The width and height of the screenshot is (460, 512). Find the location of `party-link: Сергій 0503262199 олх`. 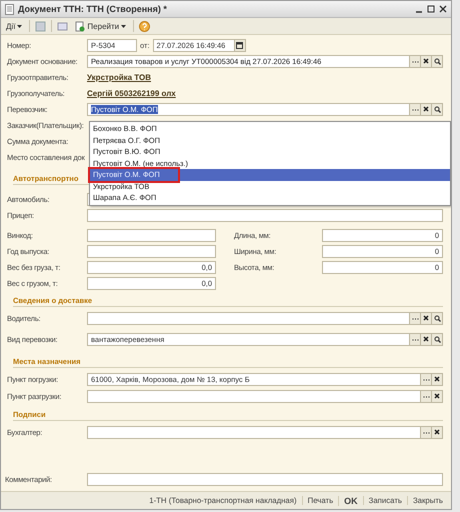

party-link: Сергій 0503262199 олх is located at coordinates (131, 93).